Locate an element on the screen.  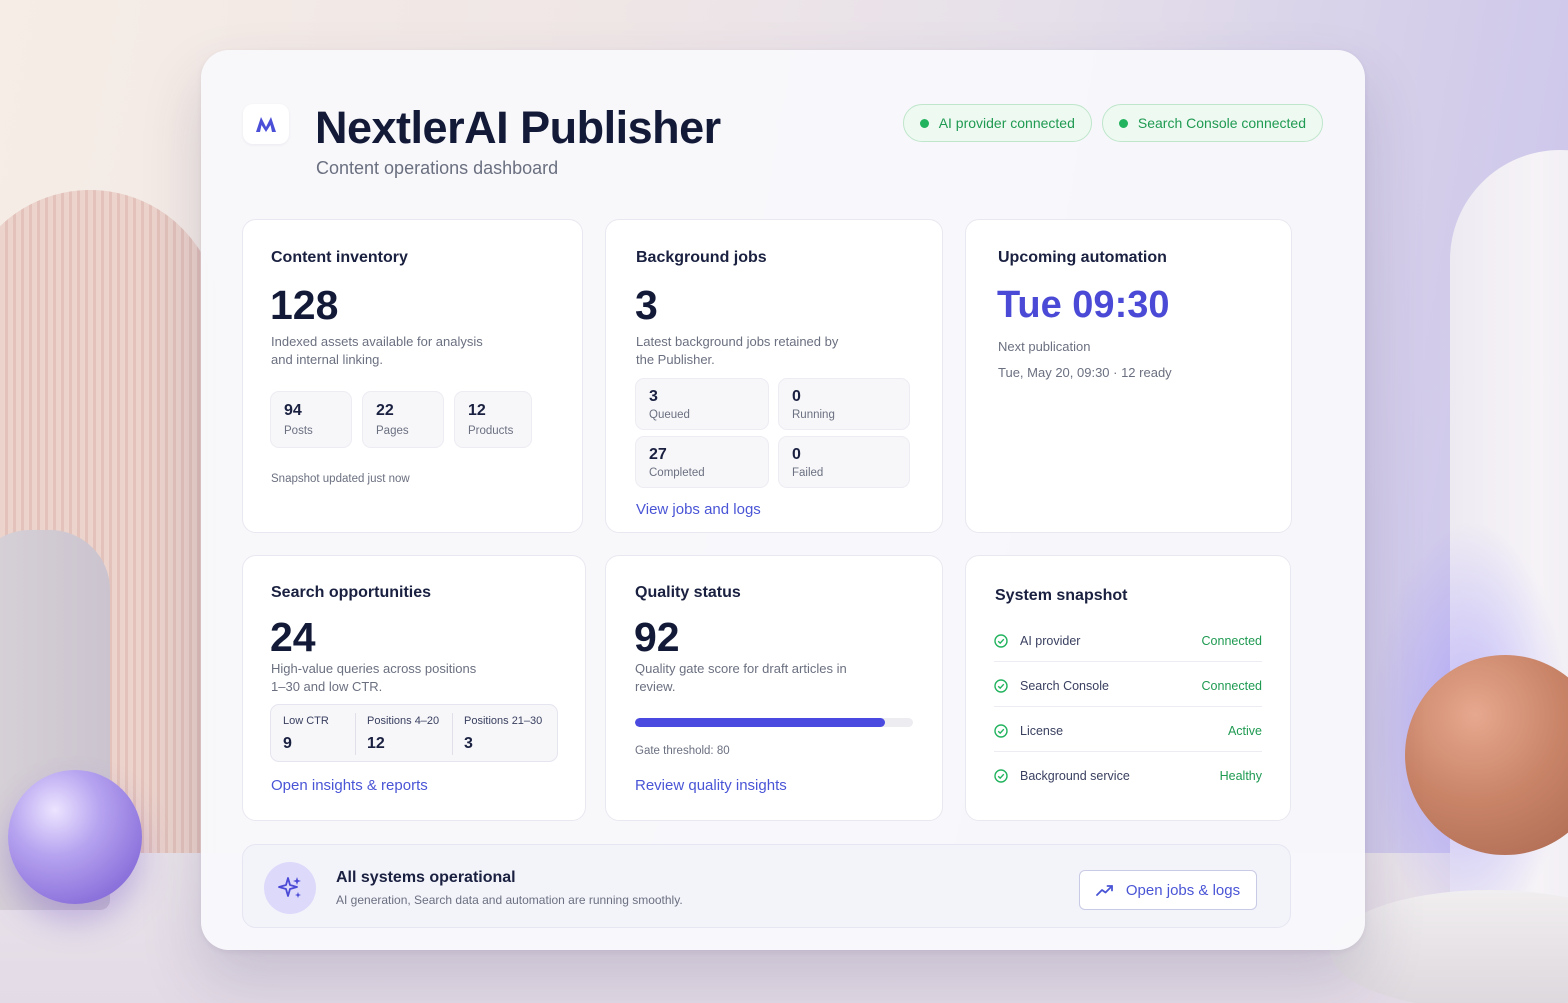
stat-label: Products is located at coordinates (491, 431).